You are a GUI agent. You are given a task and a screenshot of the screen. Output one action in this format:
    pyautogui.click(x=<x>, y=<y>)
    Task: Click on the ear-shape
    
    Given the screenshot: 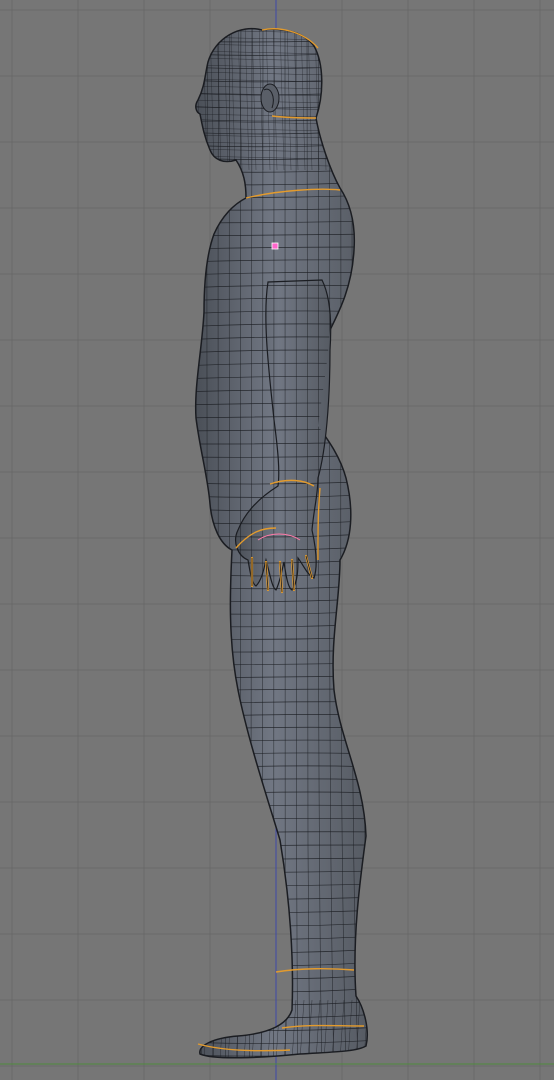 What is the action you would take?
    pyautogui.click(x=270, y=98)
    